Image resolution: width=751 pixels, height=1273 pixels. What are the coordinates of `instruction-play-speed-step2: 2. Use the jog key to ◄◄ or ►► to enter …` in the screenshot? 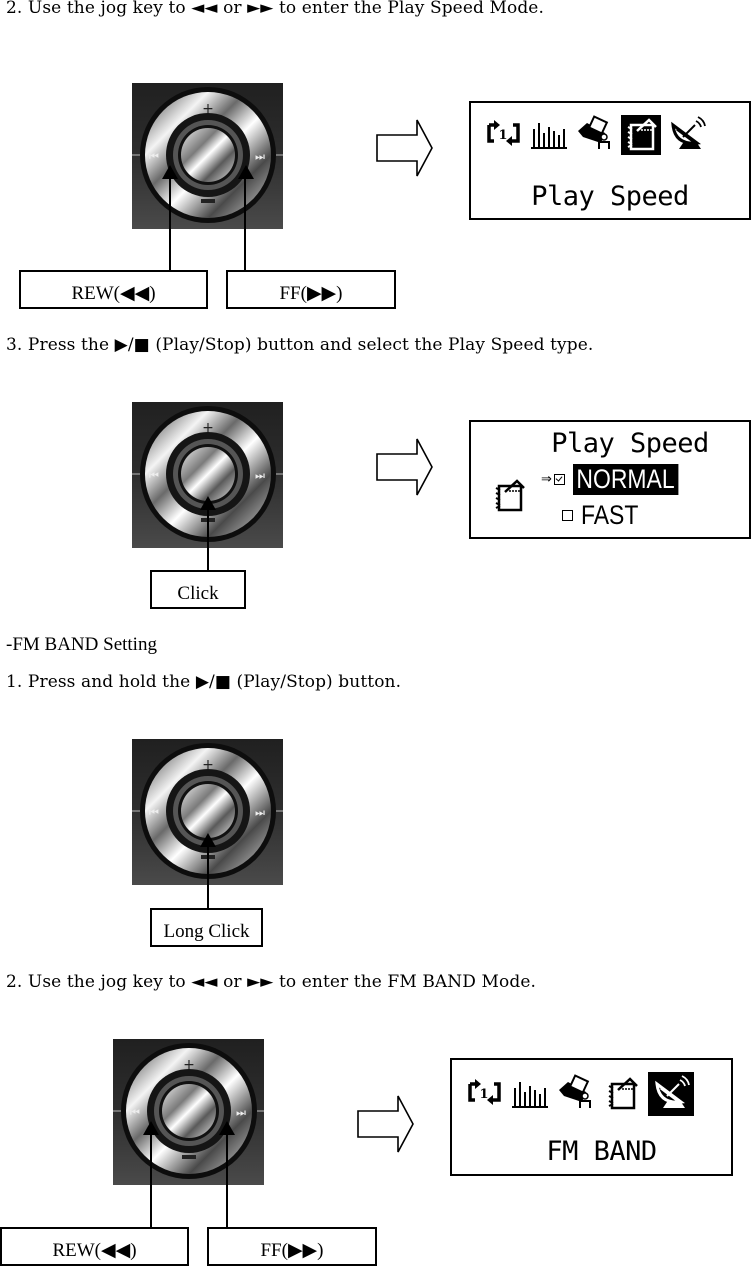 It's located at (275, 9).